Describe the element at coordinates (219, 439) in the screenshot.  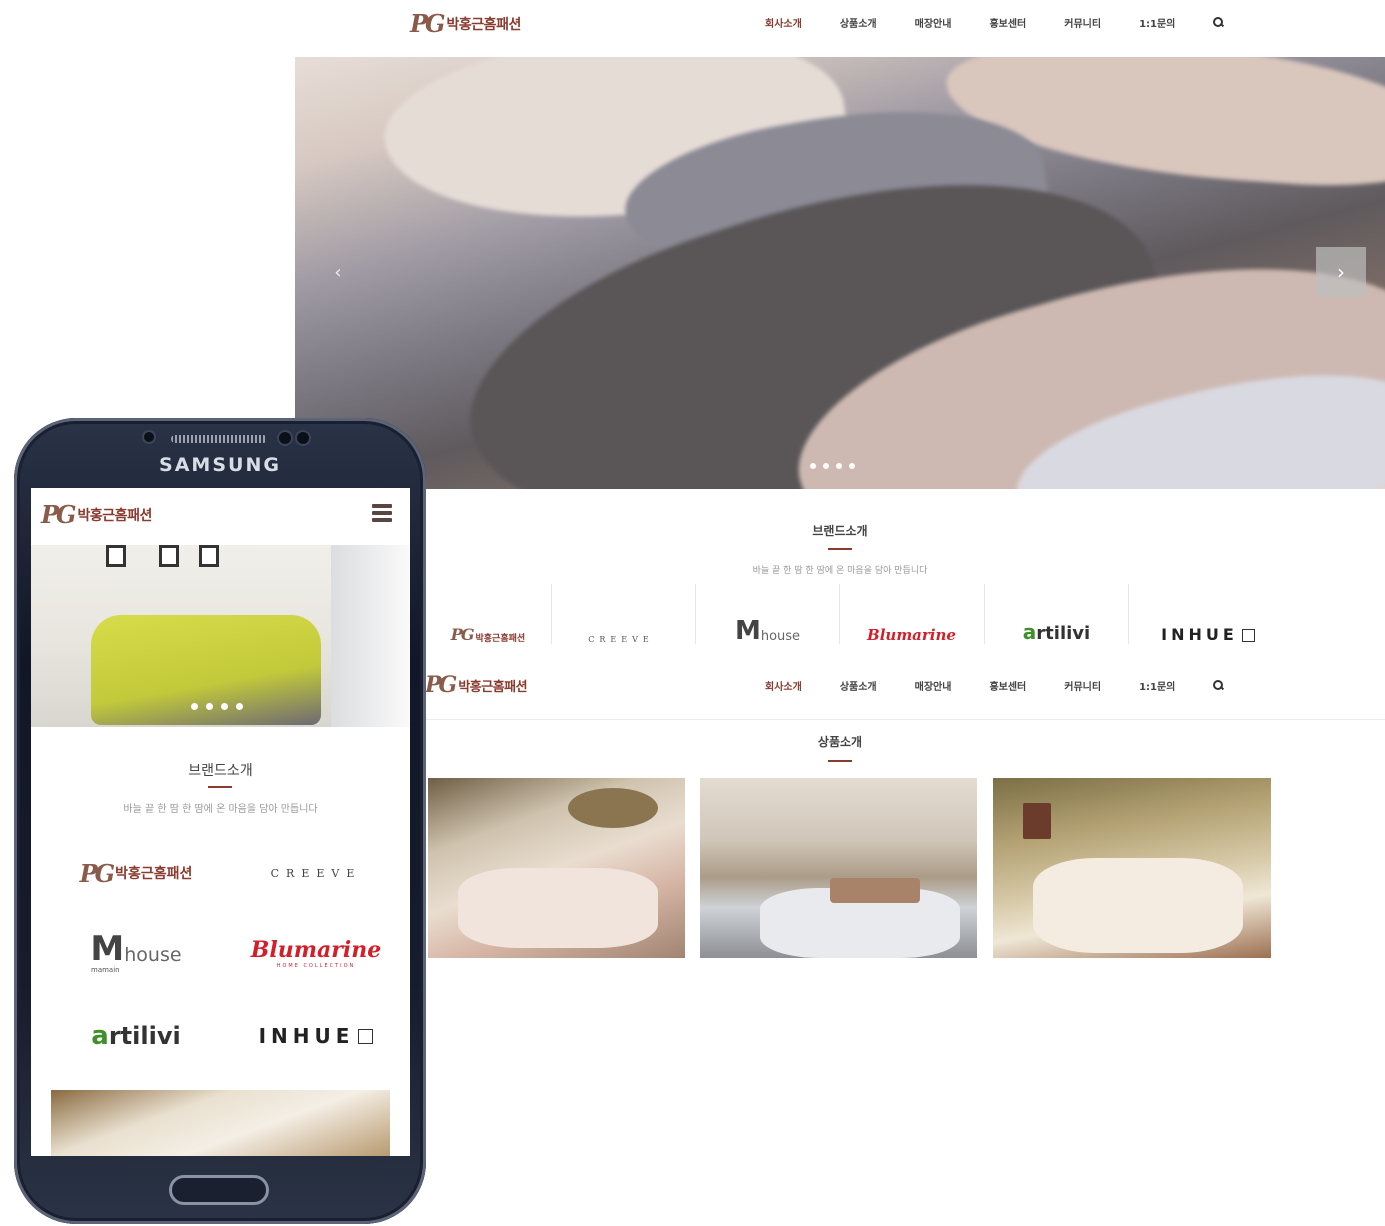
I see `phone-speaker` at that location.